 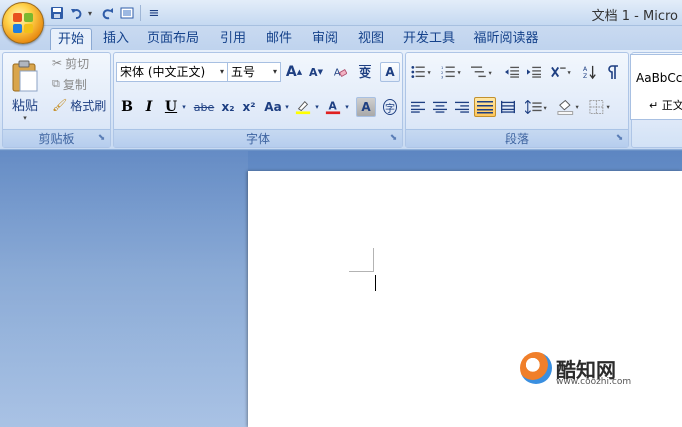 I want to click on font-color-button: A, so click(x=333, y=107).